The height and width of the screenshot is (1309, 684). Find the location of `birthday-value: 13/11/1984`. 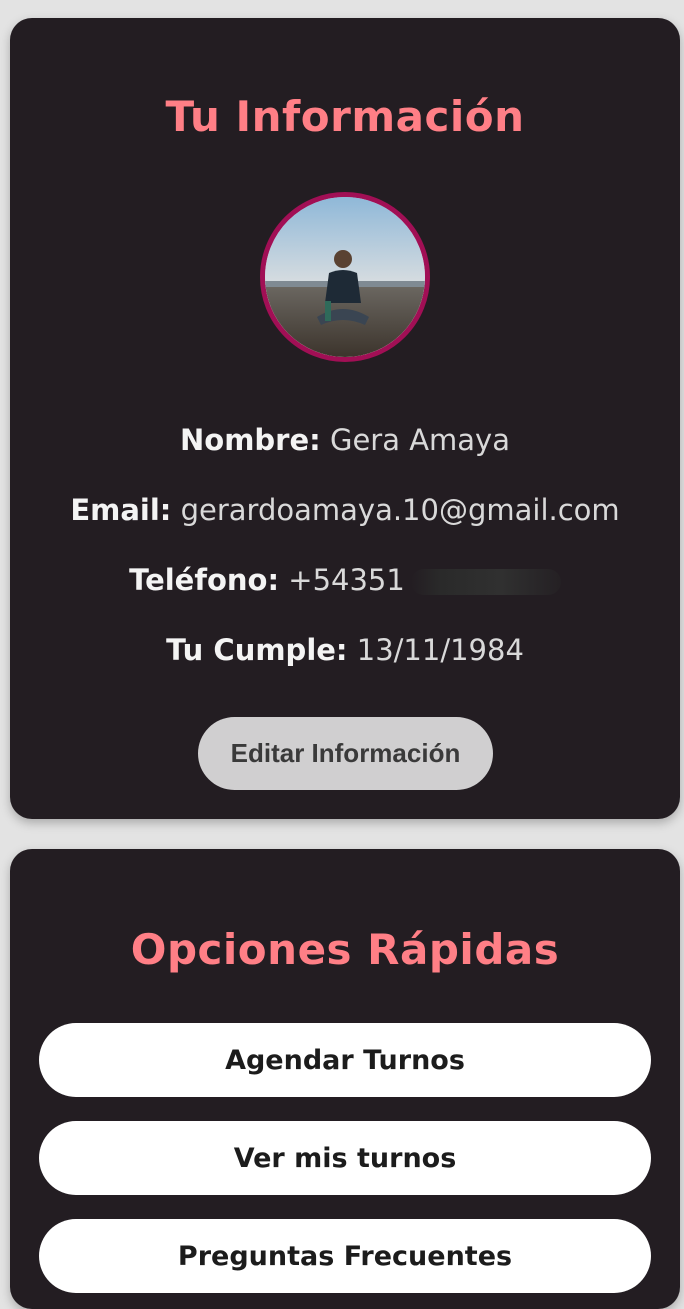

birthday-value: 13/11/1984 is located at coordinates (440, 650).